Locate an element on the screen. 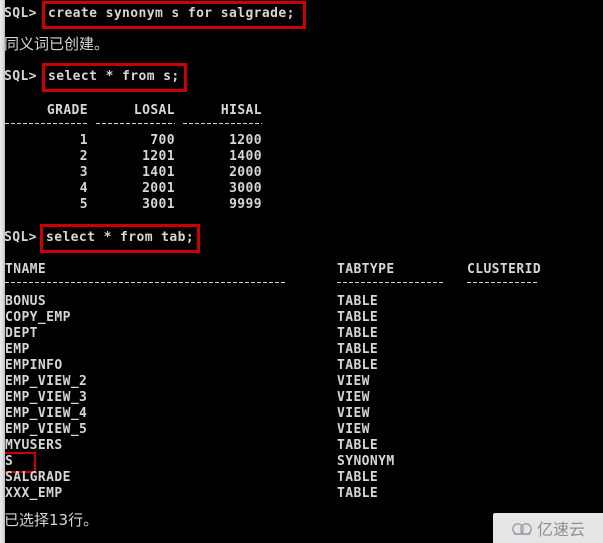 The width and height of the screenshot is (603, 543). salgrade-cell: 1 is located at coordinates (83, 140).